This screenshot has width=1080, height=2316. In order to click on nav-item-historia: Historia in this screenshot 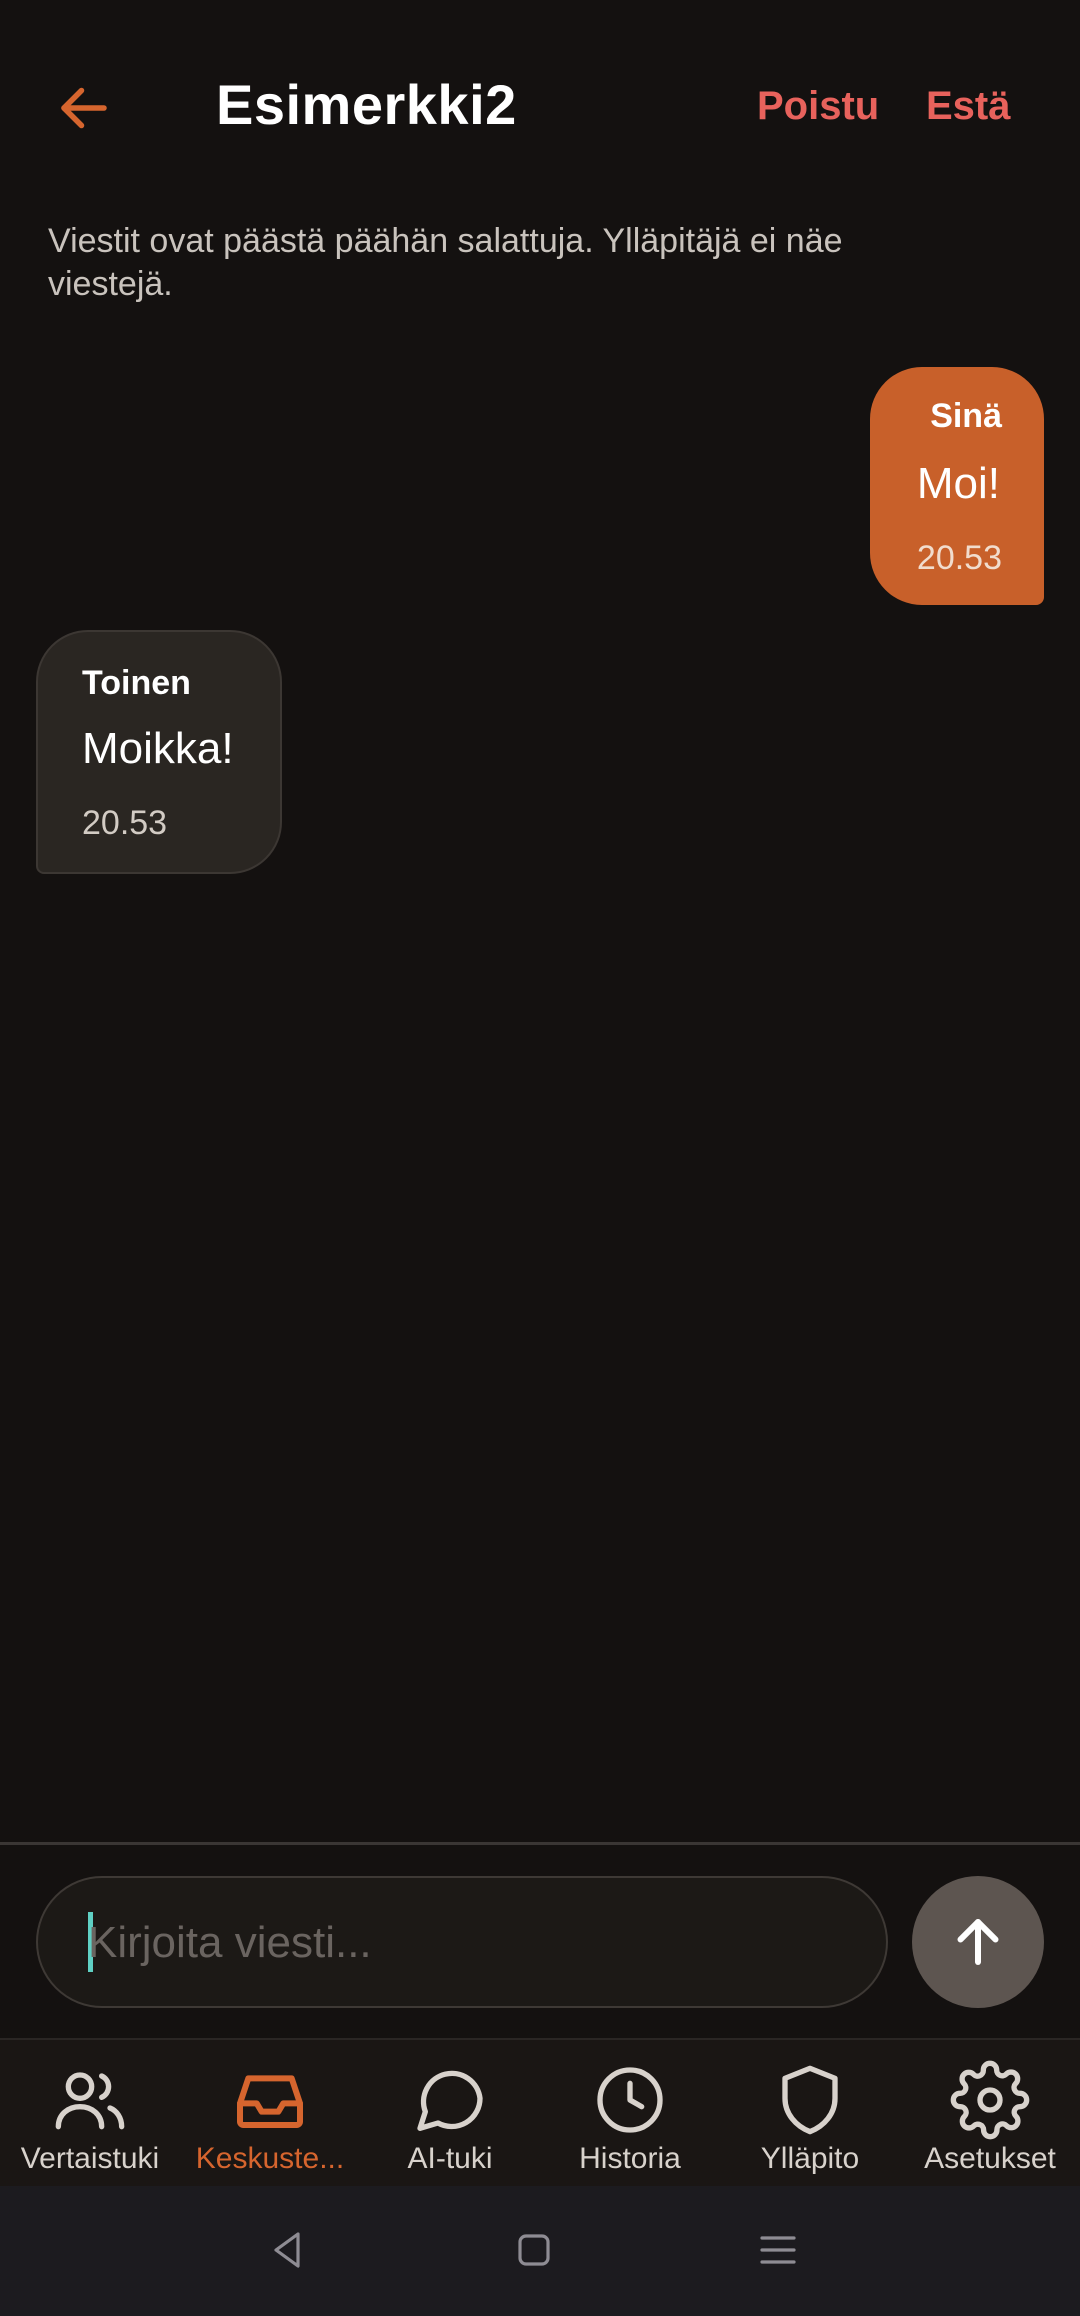, I will do `click(630, 2114)`.